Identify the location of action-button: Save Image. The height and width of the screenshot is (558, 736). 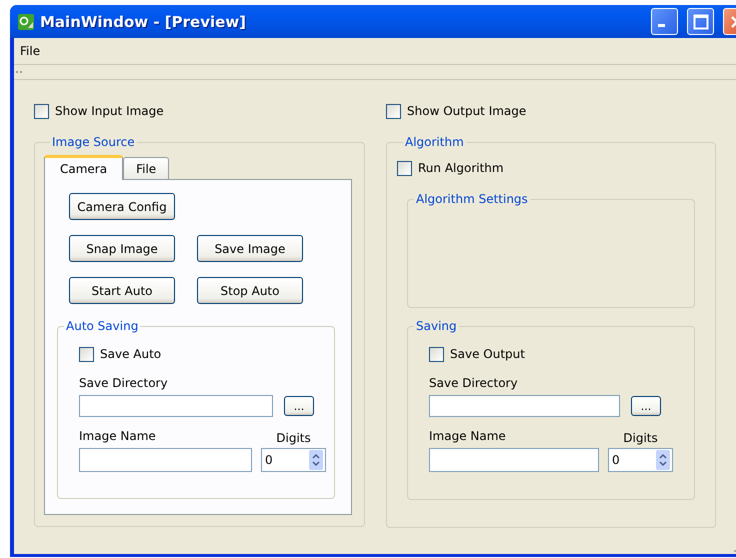
(250, 248).